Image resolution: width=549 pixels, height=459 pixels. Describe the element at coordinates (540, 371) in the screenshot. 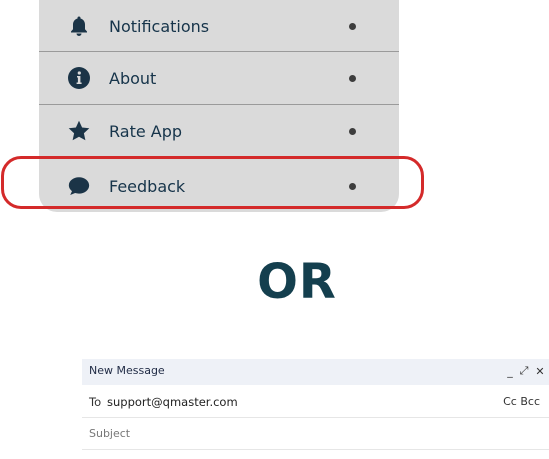

I see `close-icon: ✕` at that location.